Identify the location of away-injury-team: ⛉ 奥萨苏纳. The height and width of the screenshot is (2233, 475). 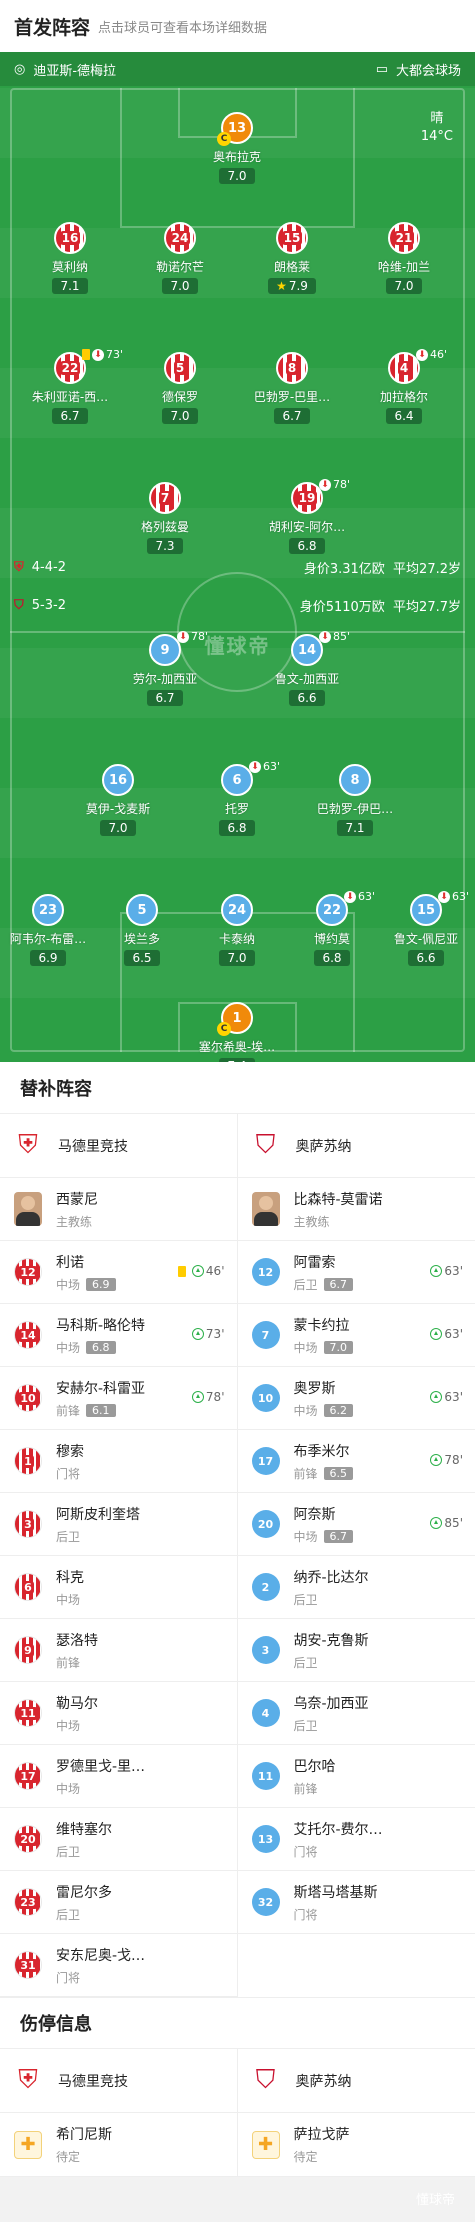
(356, 2081).